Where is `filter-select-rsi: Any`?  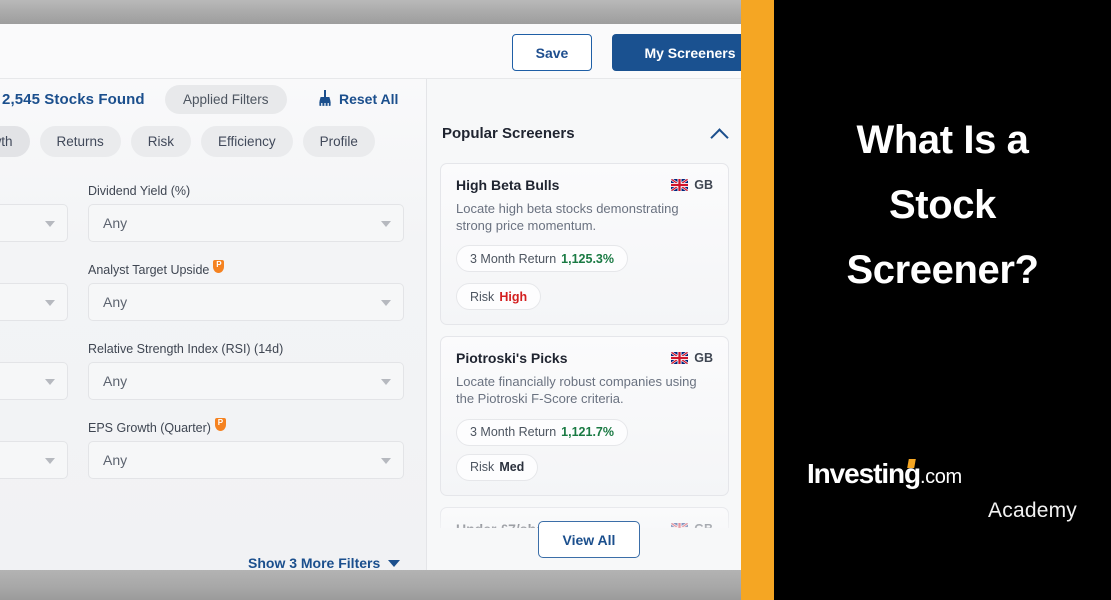
filter-select-rsi: Any is located at coordinates (246, 381).